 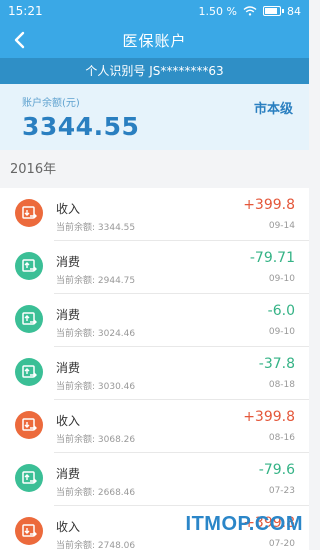 I want to click on wifi-icon, so click(x=250, y=11).